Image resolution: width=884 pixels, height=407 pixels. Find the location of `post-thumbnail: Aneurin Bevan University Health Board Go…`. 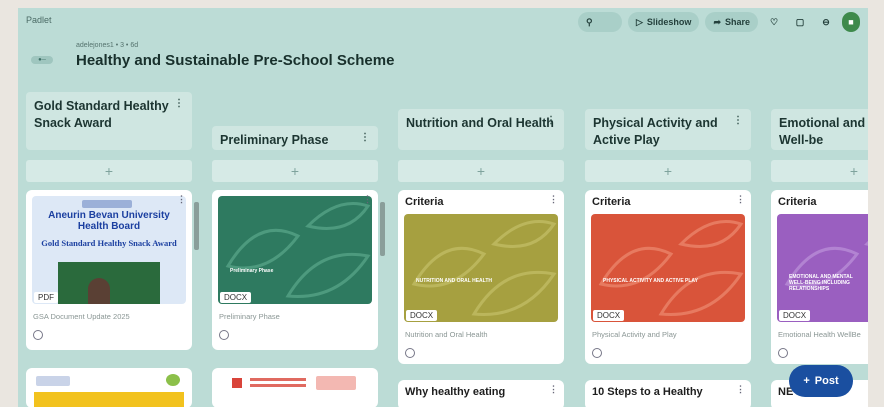

post-thumbnail: Aneurin Bevan University Health Board Go… is located at coordinates (109, 250).